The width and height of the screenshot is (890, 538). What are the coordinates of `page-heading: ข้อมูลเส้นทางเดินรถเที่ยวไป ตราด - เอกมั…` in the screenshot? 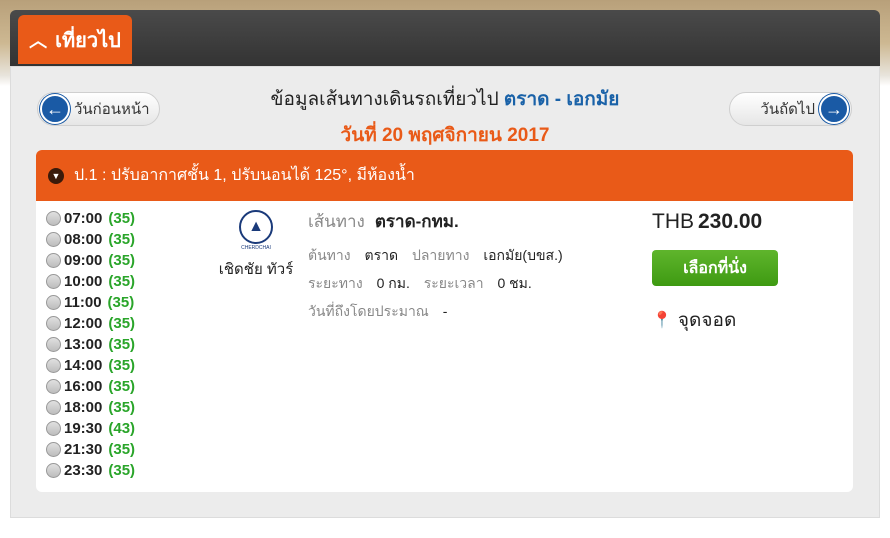 It's located at (445, 117).